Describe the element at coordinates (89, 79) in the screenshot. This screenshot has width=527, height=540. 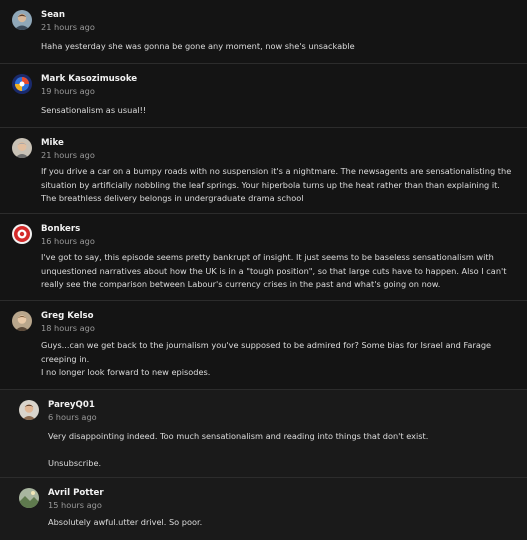
I see `author-name: Mark Kasozimusoke` at that location.